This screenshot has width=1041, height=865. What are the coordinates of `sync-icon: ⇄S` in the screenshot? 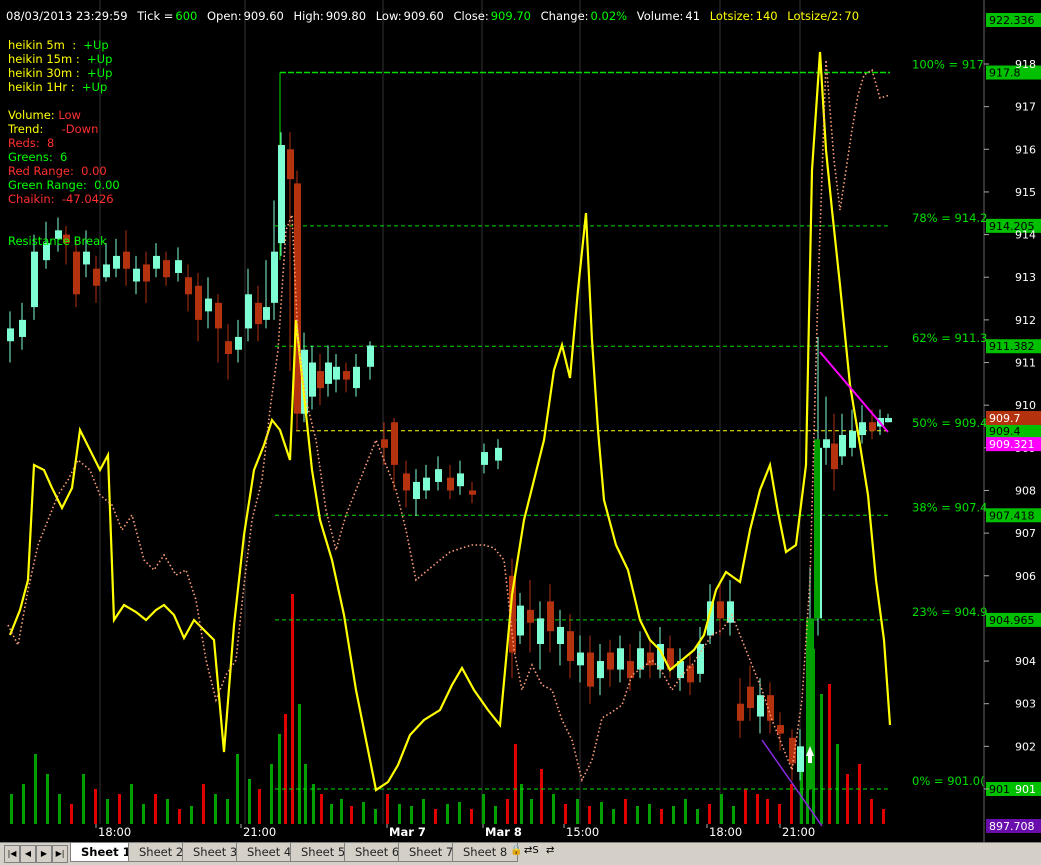 It's located at (531, 850).